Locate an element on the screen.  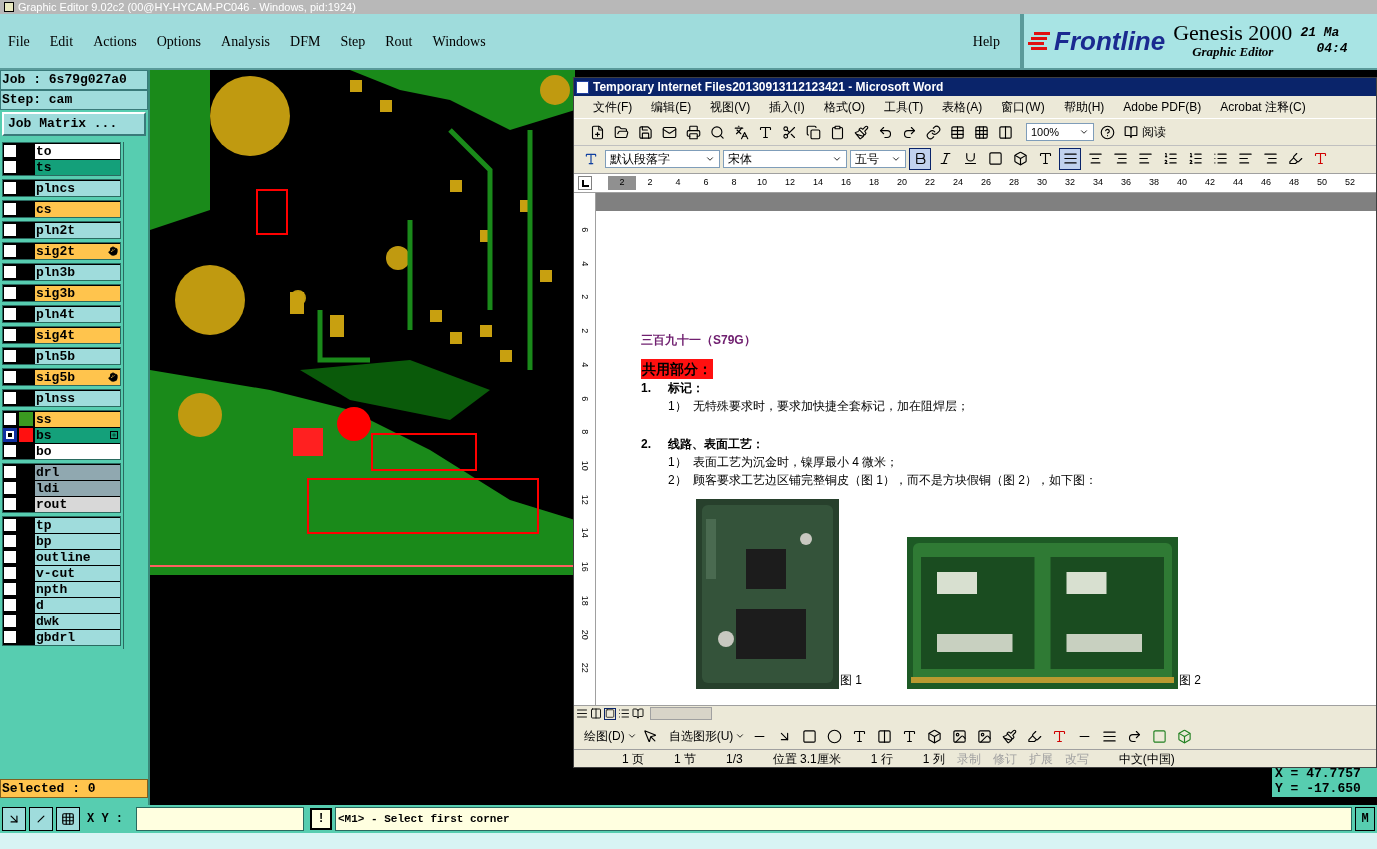
ruler-label: 26 is located at coordinates (986, 183).